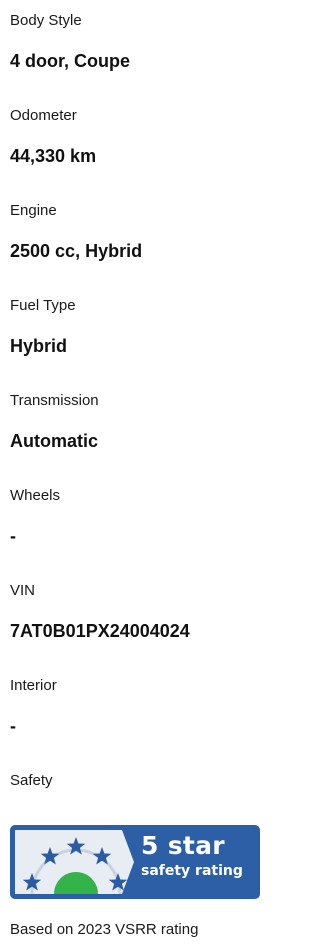 Image resolution: width=332 pixels, height=945 pixels. Describe the element at coordinates (166, 332) in the screenshot. I see `spec-fuel-type: Fuel Type Hybrid` at that location.